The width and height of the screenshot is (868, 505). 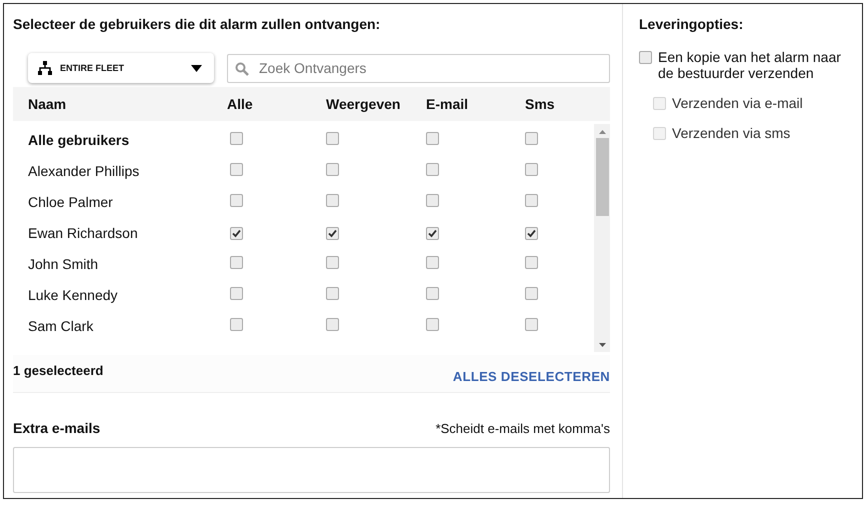 I want to click on column-header: E-mail, so click(x=448, y=104).